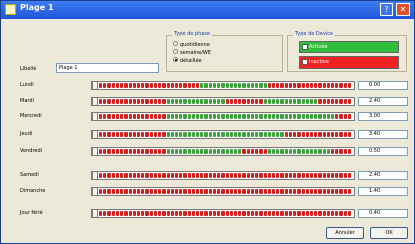  What do you see at coordinates (349, 62) in the screenshot?
I see `device-inactive-option: Inactive` at bounding box center [349, 62].